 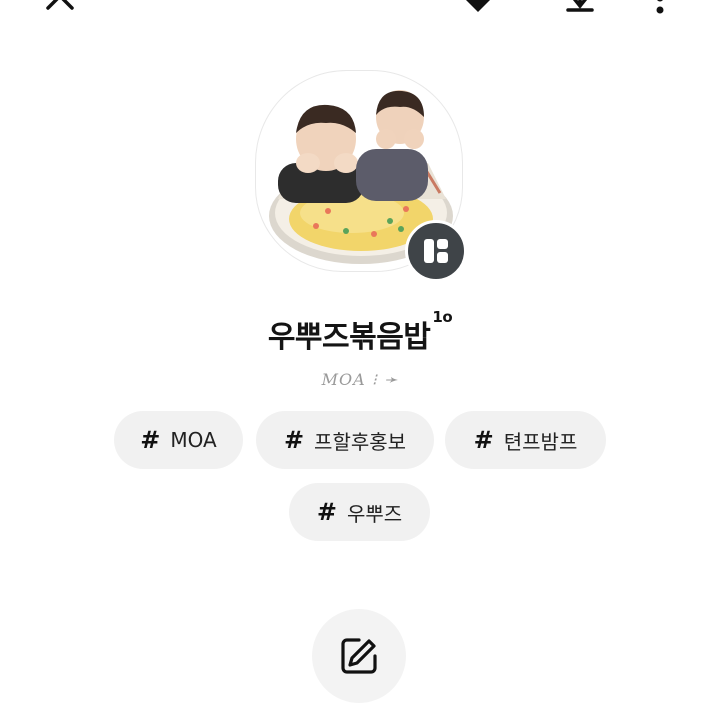 What do you see at coordinates (349, 337) in the screenshot?
I see `title-text: 우뿌즈볶음밥` at bounding box center [349, 337].